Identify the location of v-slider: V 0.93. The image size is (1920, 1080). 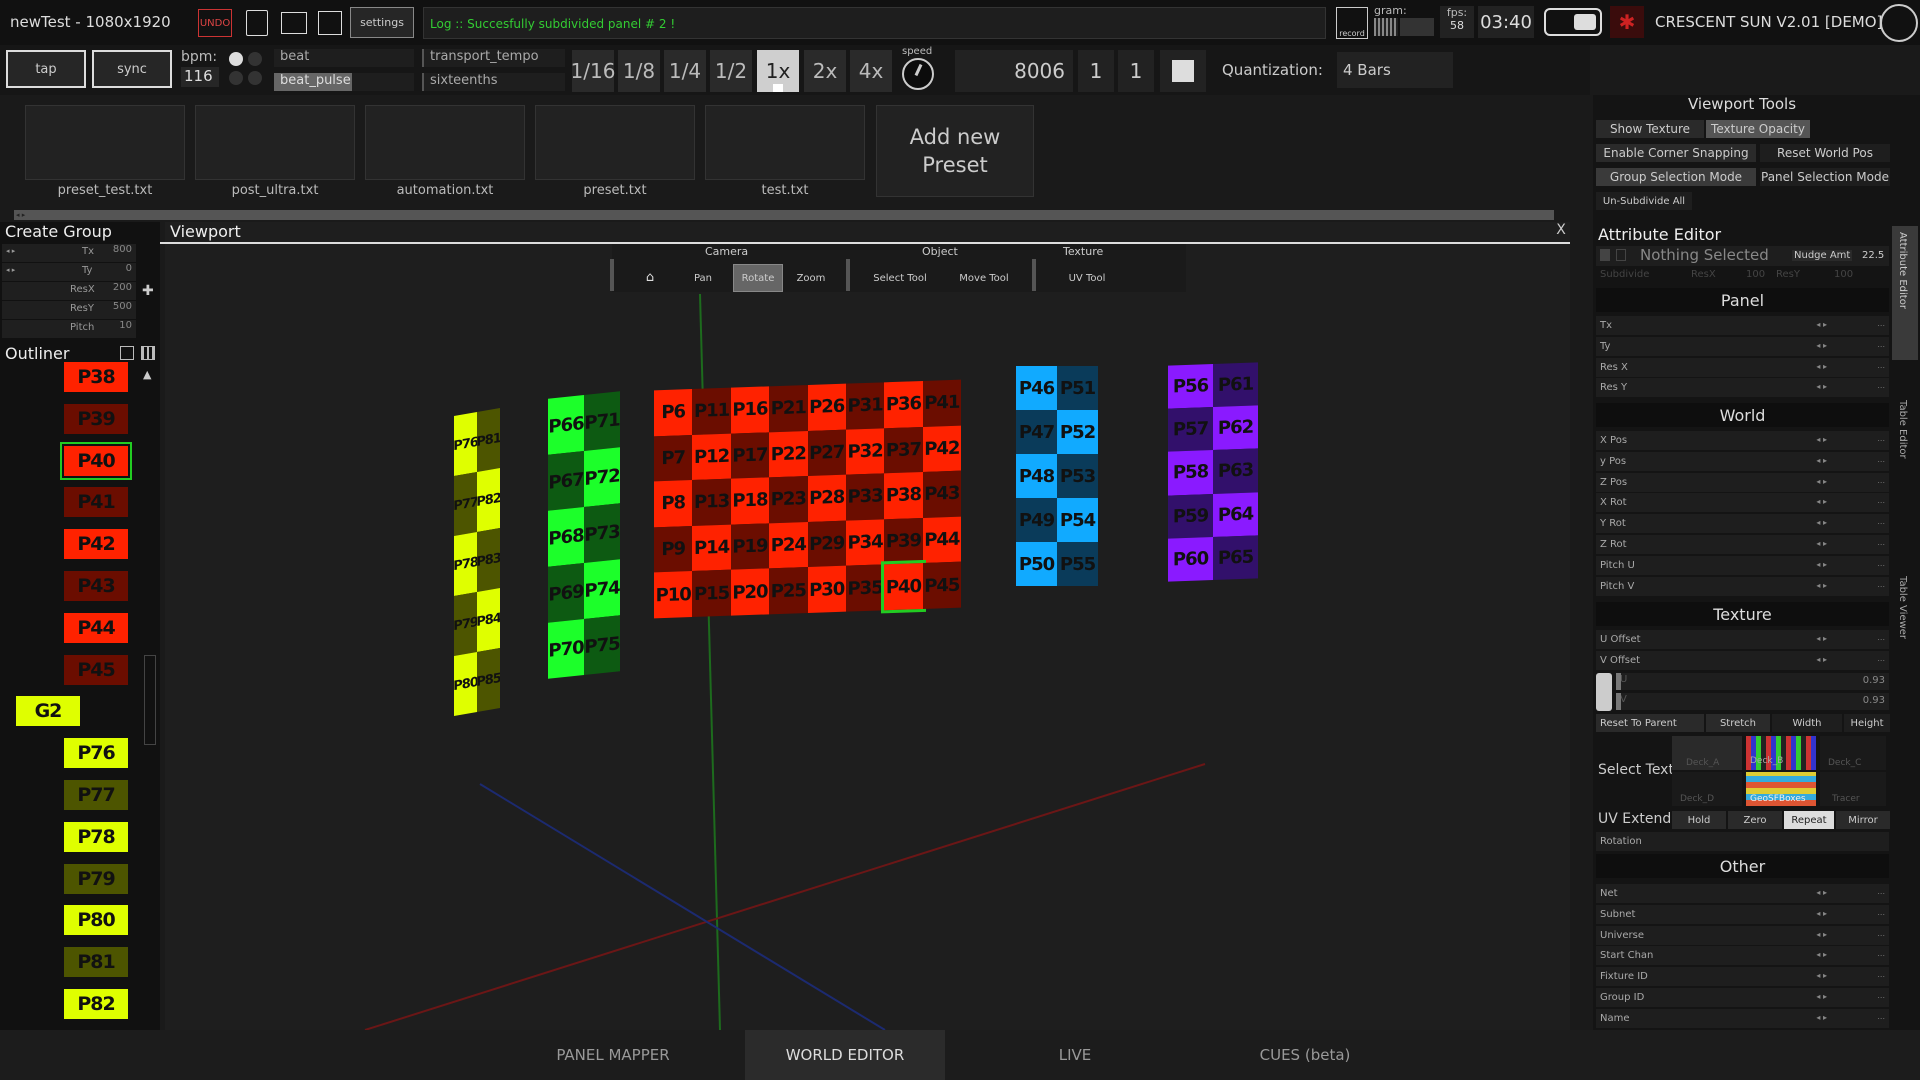
(1752, 701).